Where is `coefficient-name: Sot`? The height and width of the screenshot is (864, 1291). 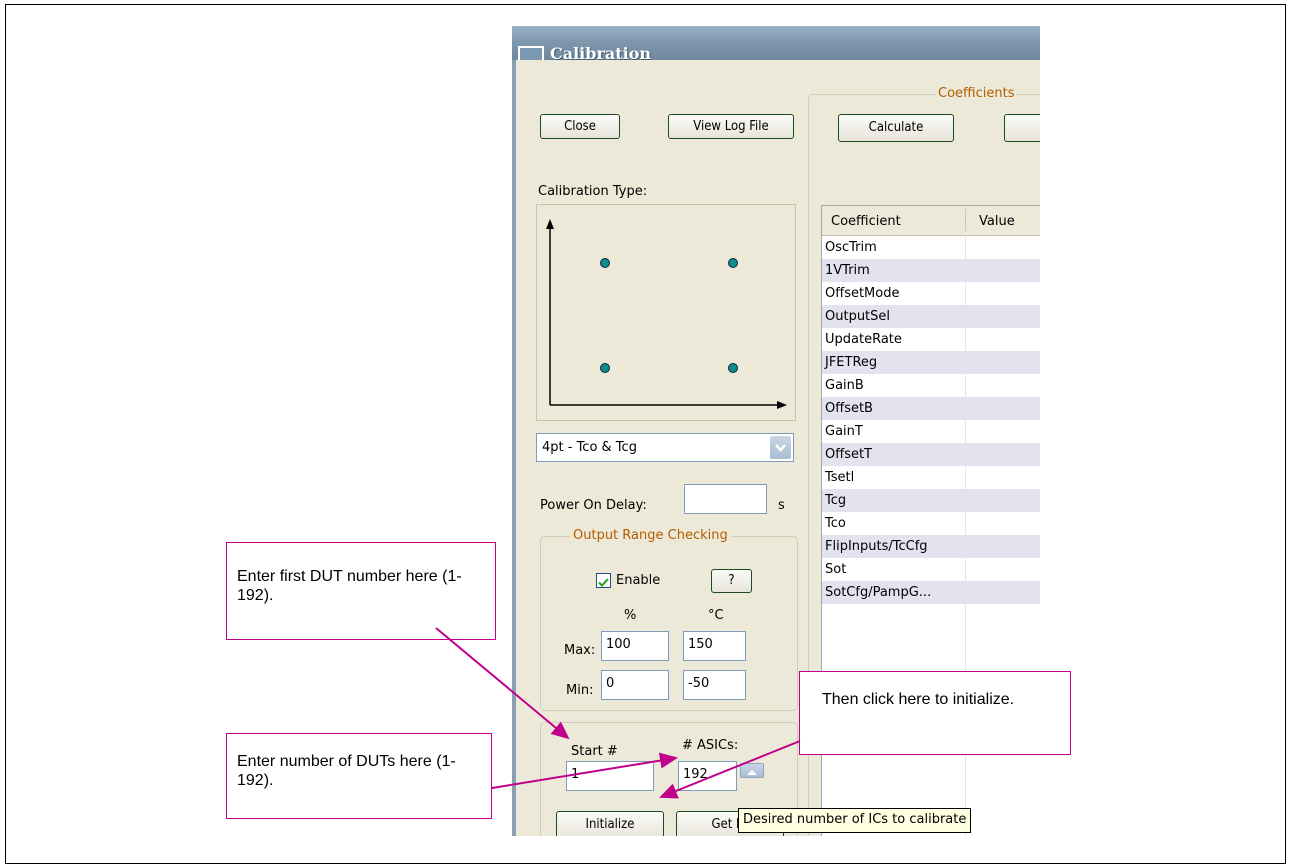 coefficient-name: Sot is located at coordinates (836, 569).